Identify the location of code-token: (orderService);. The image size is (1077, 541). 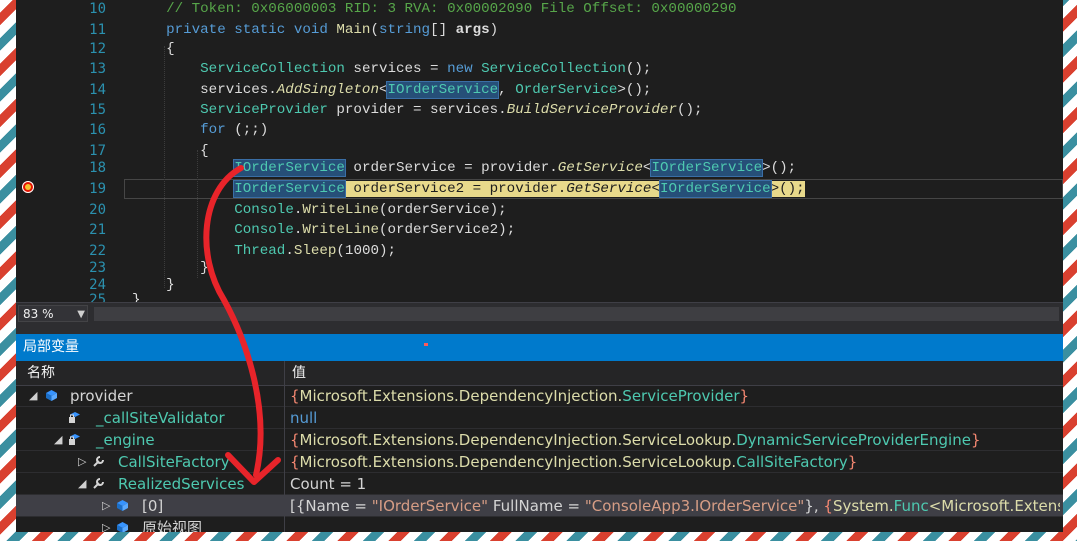
(442, 210).